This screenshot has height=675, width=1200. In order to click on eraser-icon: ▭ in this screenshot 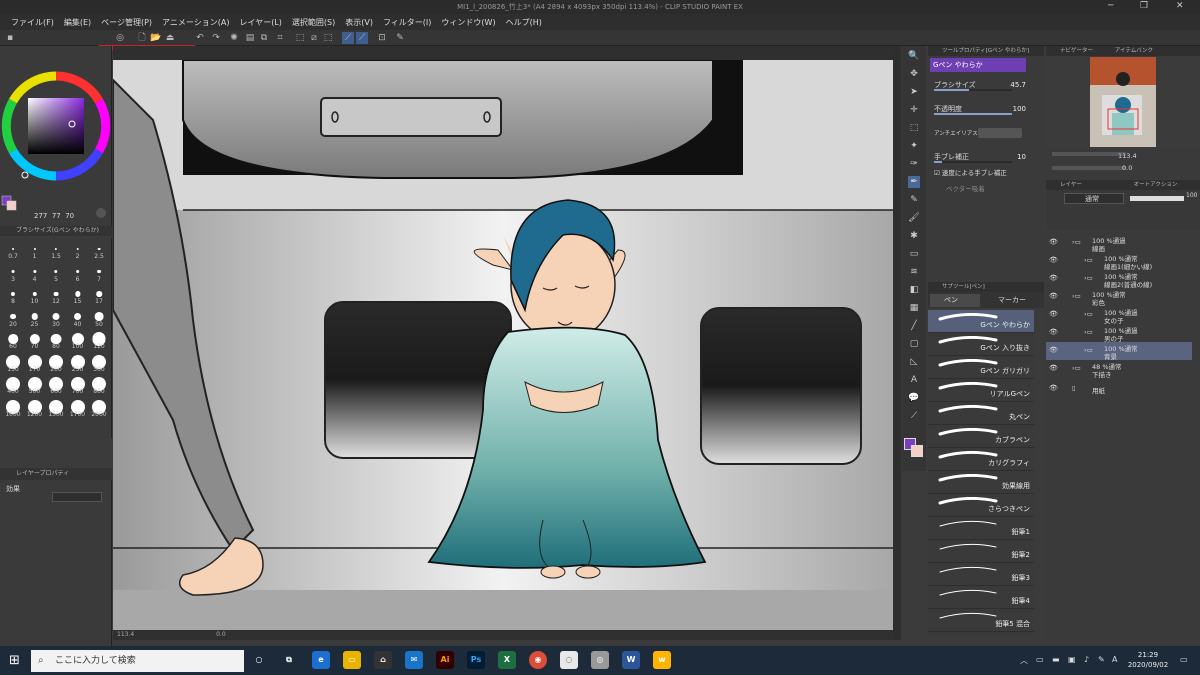, I will do `click(914, 254)`.